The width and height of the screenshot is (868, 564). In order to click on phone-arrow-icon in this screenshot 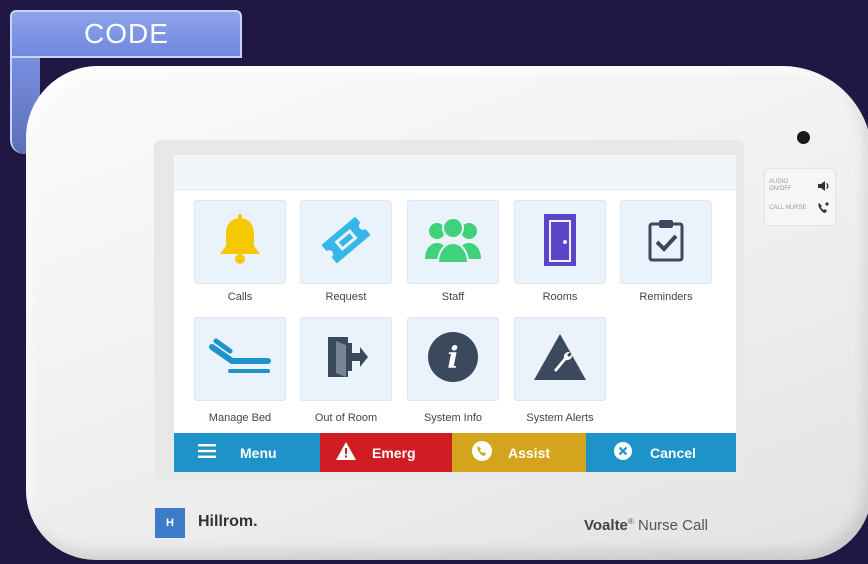, I will do `click(823, 208)`.